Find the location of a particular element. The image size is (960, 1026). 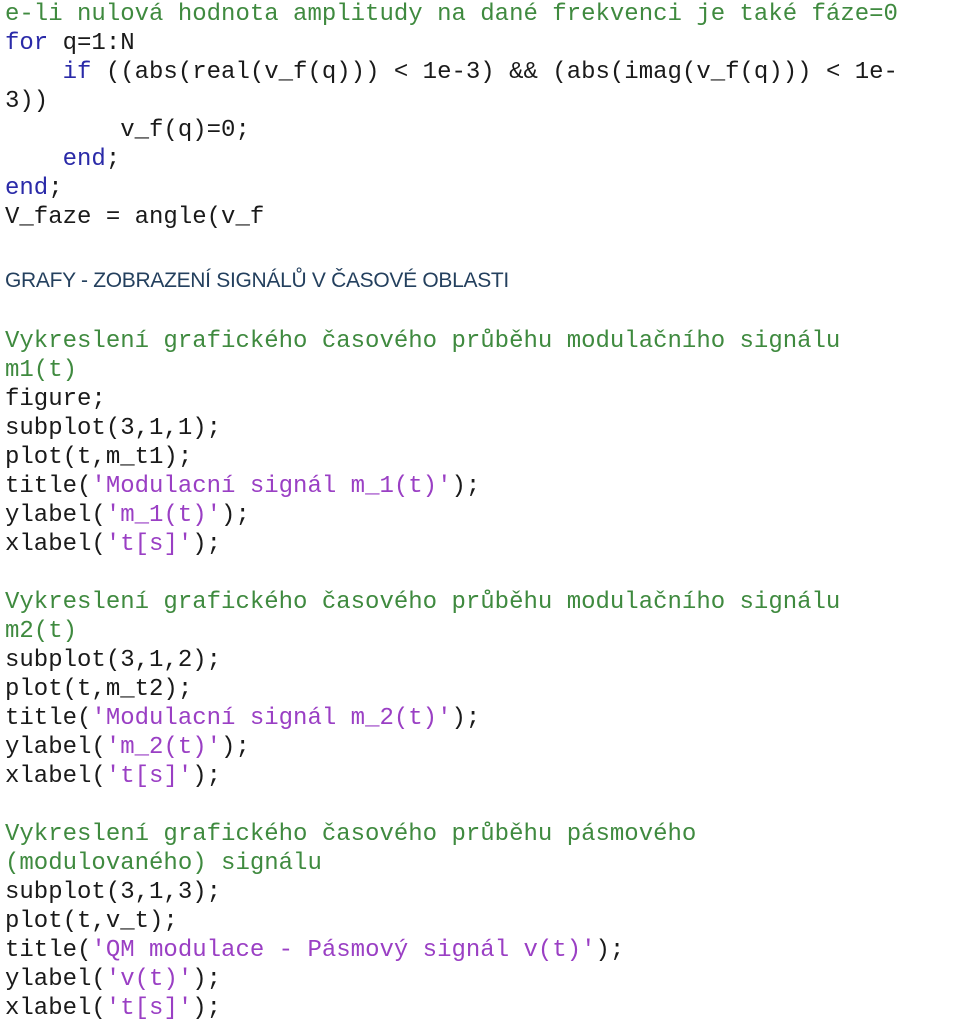

code-text: q=1:N is located at coordinates (91, 43).